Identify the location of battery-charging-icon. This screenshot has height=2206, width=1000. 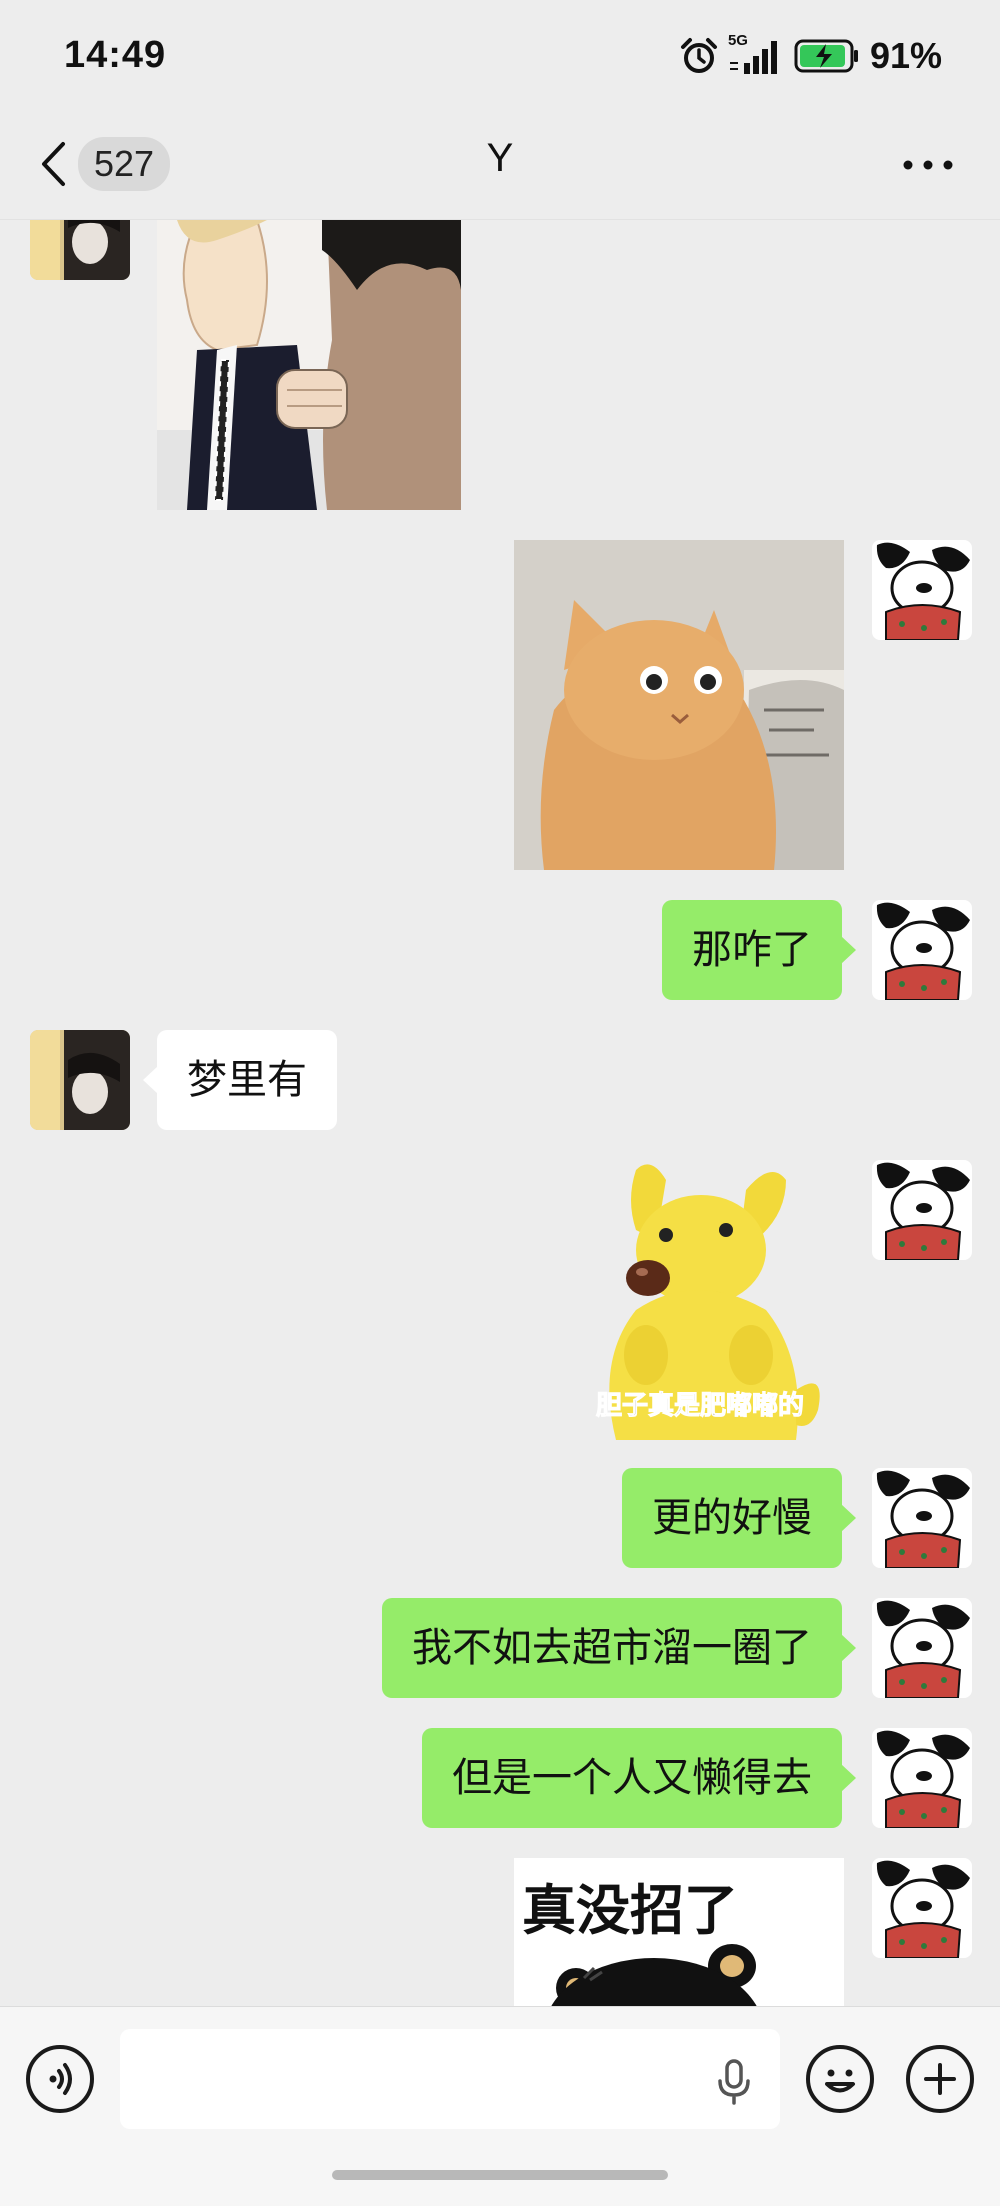
(826, 56).